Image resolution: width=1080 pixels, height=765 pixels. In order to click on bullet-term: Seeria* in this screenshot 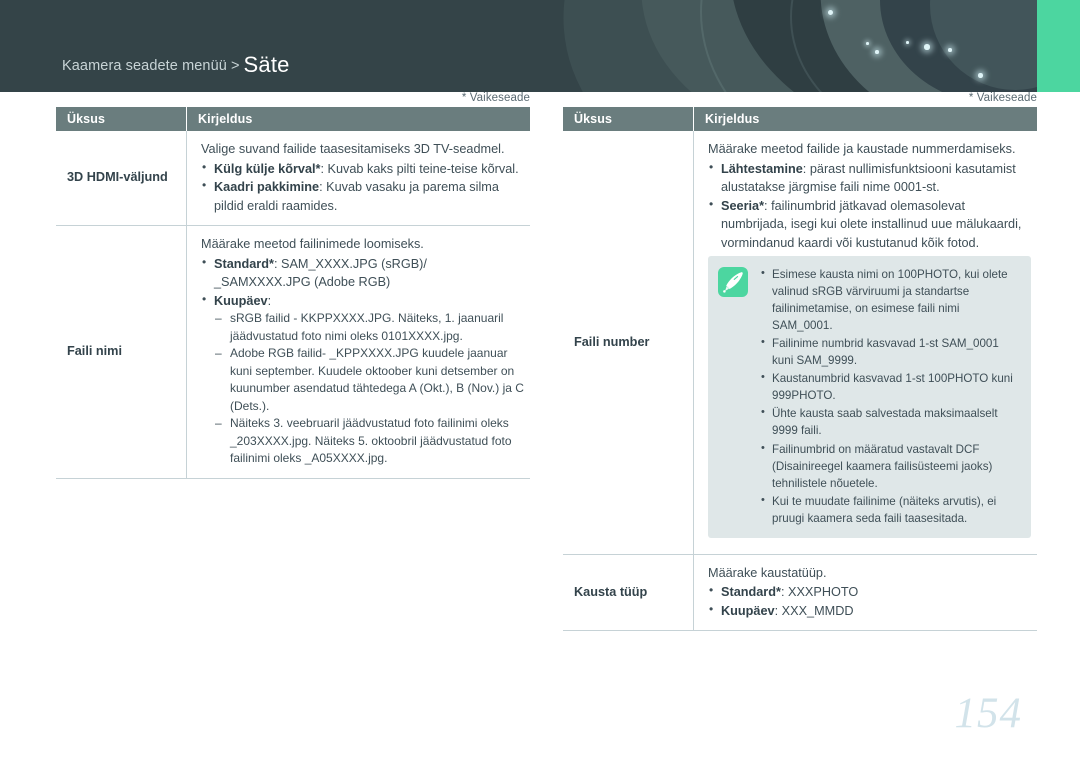, I will do `click(743, 205)`.